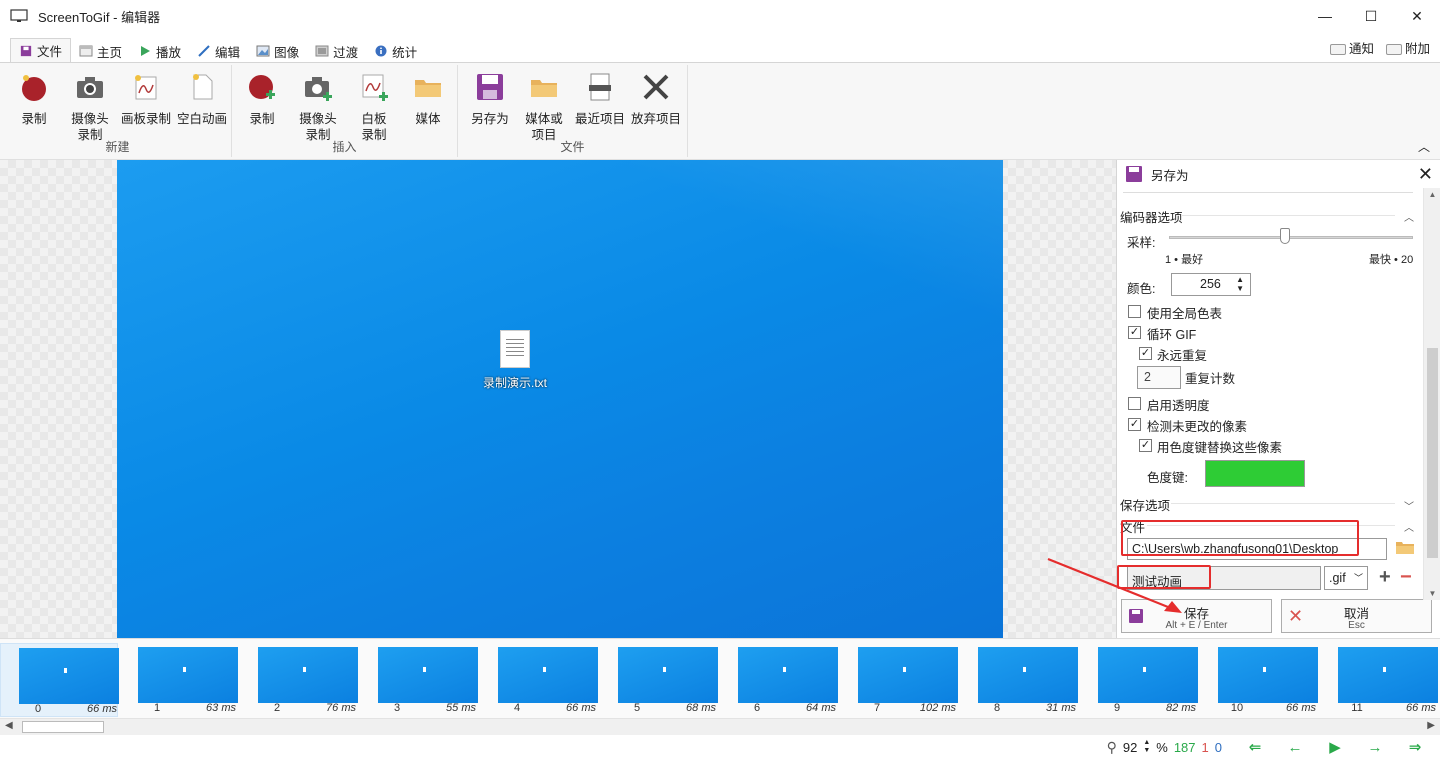 The width and height of the screenshot is (1440, 759). I want to click on frame-thumbnail: 2 76 ms, so click(299, 680).